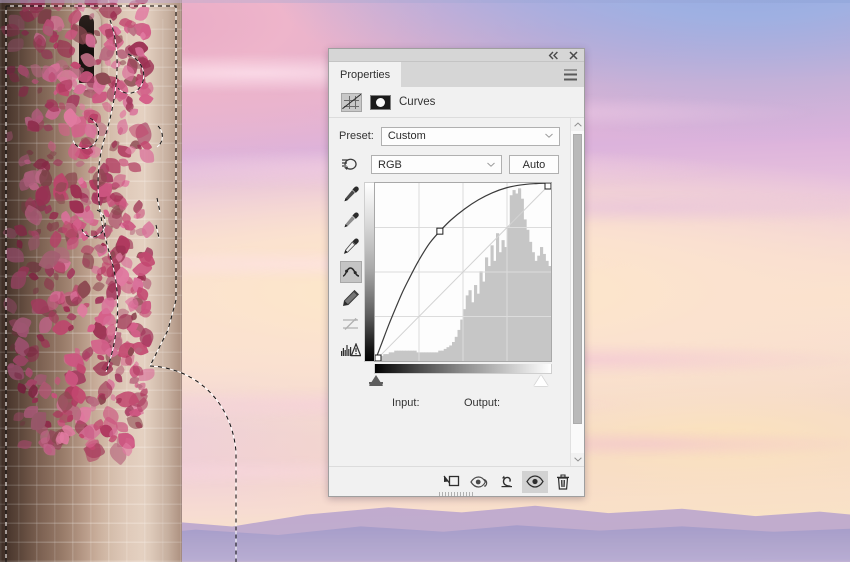 The width and height of the screenshot is (850, 562). I want to click on pencil-draw-curve-icon, so click(351, 298).